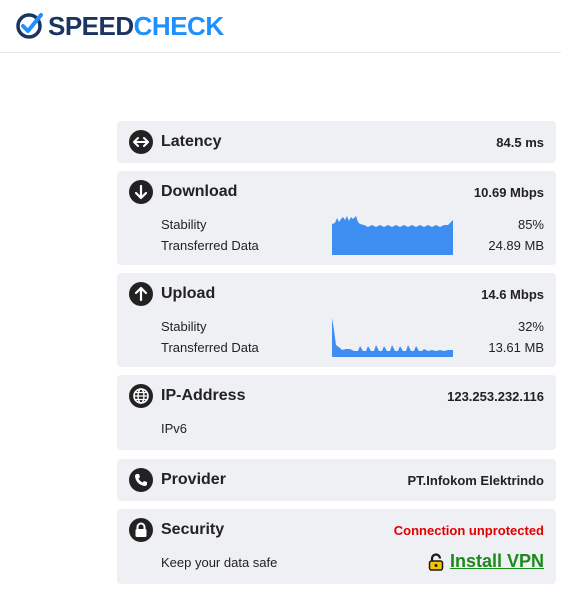 Image resolution: width=561 pixels, height=592 pixels. What do you see at coordinates (178, 26) in the screenshot?
I see `logo-check: CHECK` at bounding box center [178, 26].